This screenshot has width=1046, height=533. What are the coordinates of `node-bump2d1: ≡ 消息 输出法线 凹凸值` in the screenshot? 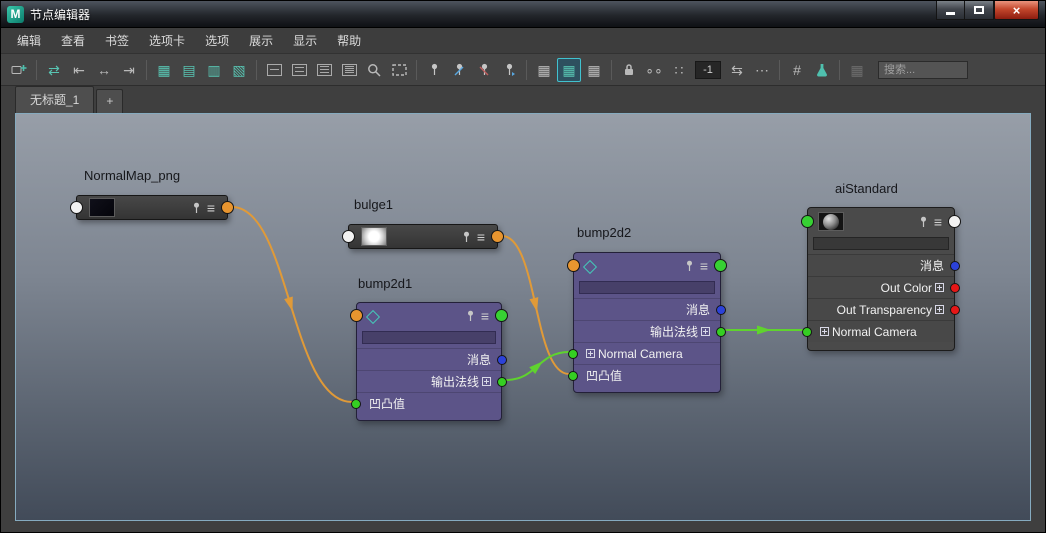 It's located at (429, 361).